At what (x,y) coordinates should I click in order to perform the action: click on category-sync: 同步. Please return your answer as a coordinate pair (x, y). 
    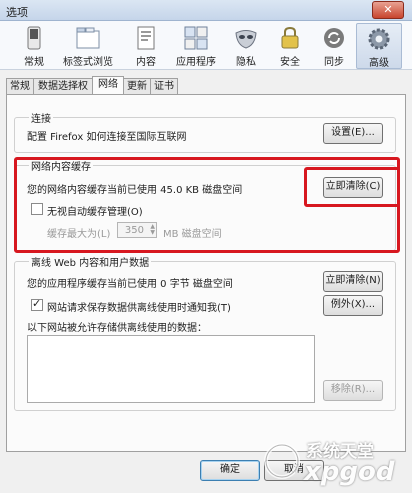
    Looking at the image, I should click on (334, 45).